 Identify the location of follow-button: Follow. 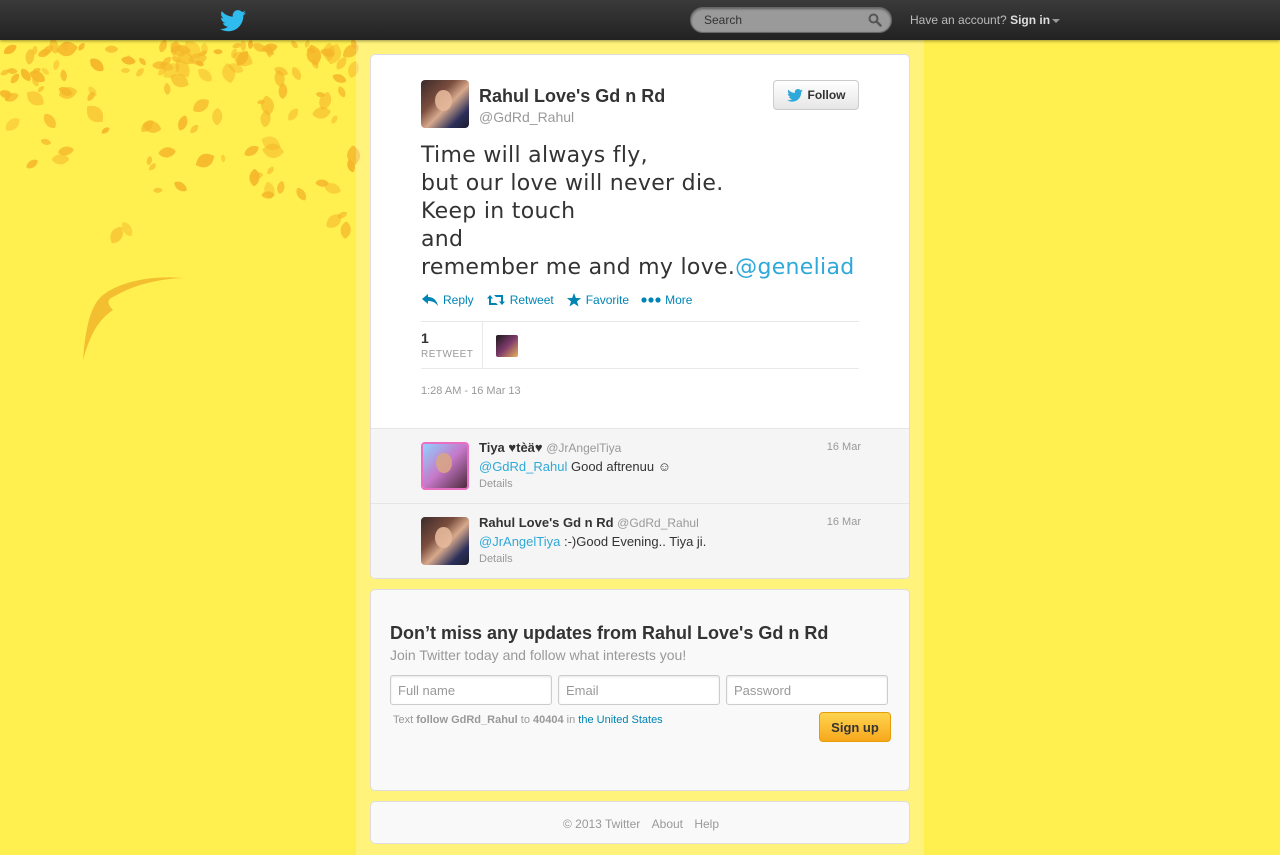
(816, 95).